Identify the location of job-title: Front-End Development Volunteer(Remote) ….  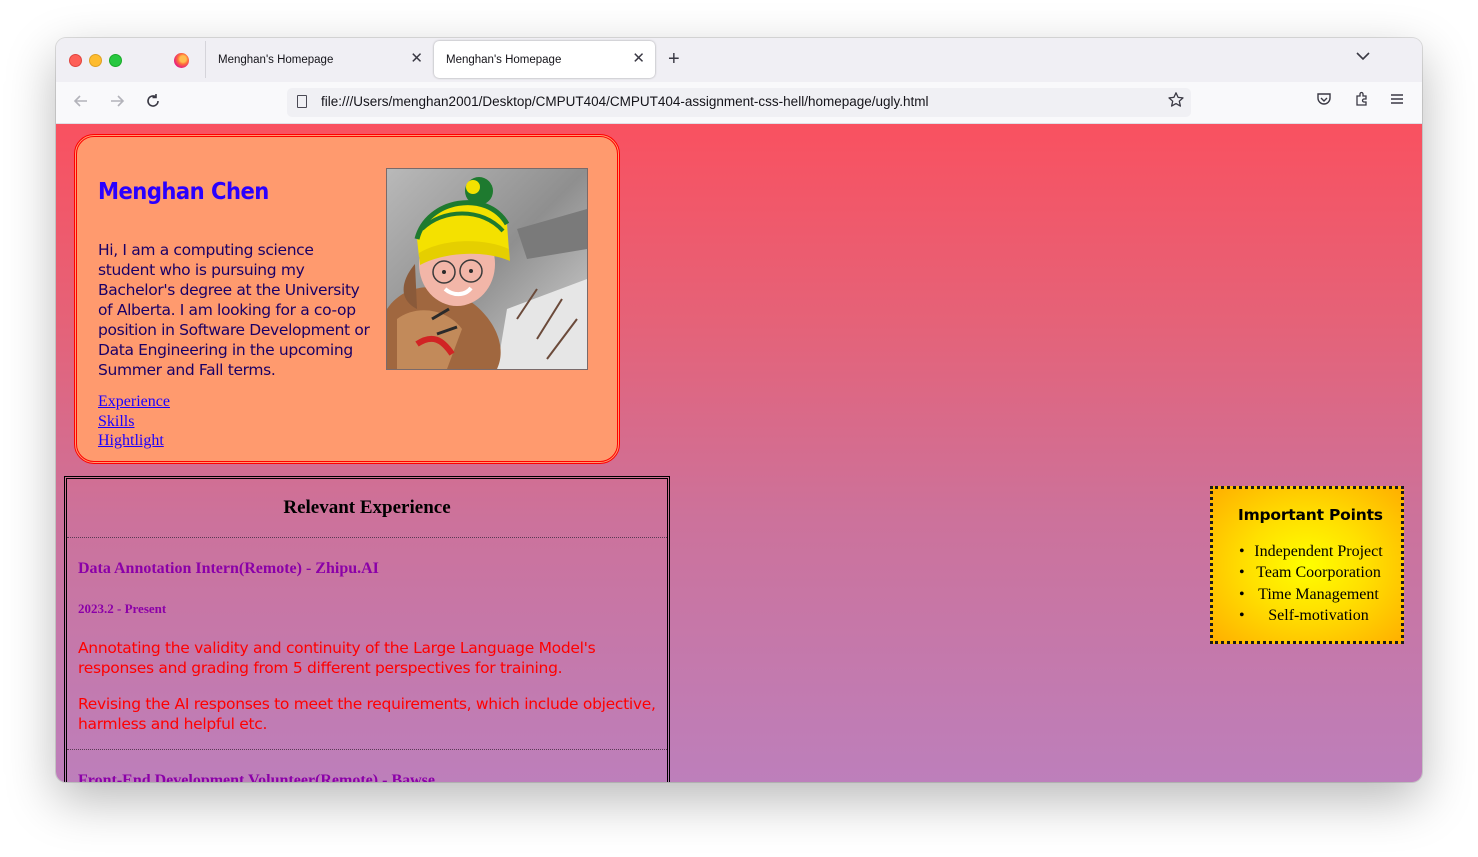
(256, 777).